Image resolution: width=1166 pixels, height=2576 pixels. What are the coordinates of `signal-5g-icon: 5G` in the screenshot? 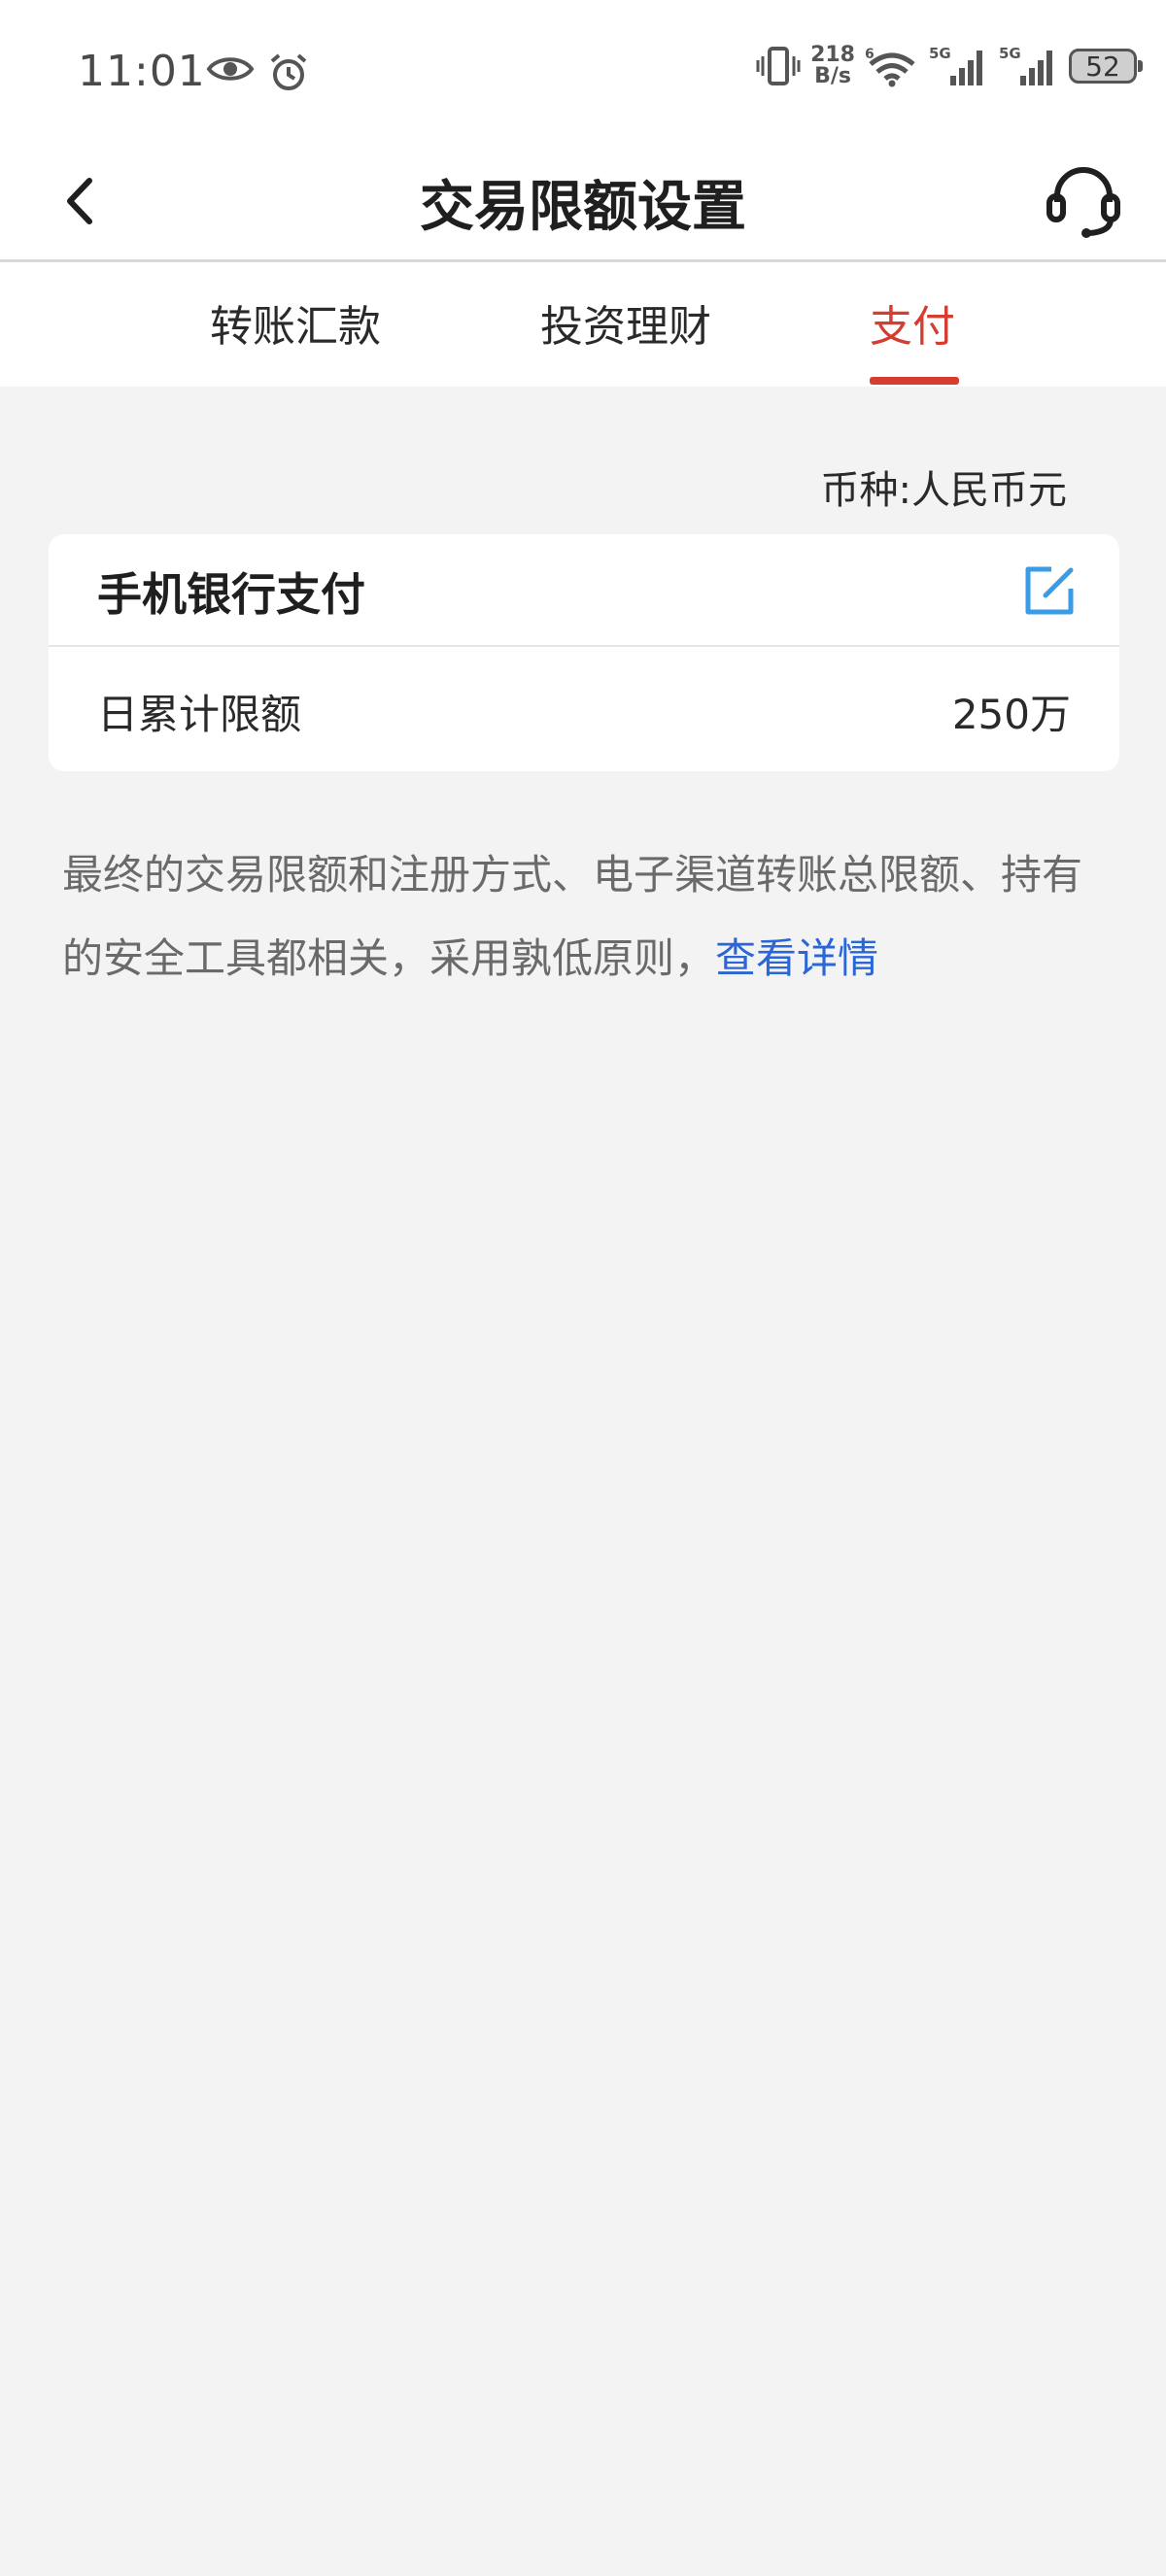 It's located at (955, 65).